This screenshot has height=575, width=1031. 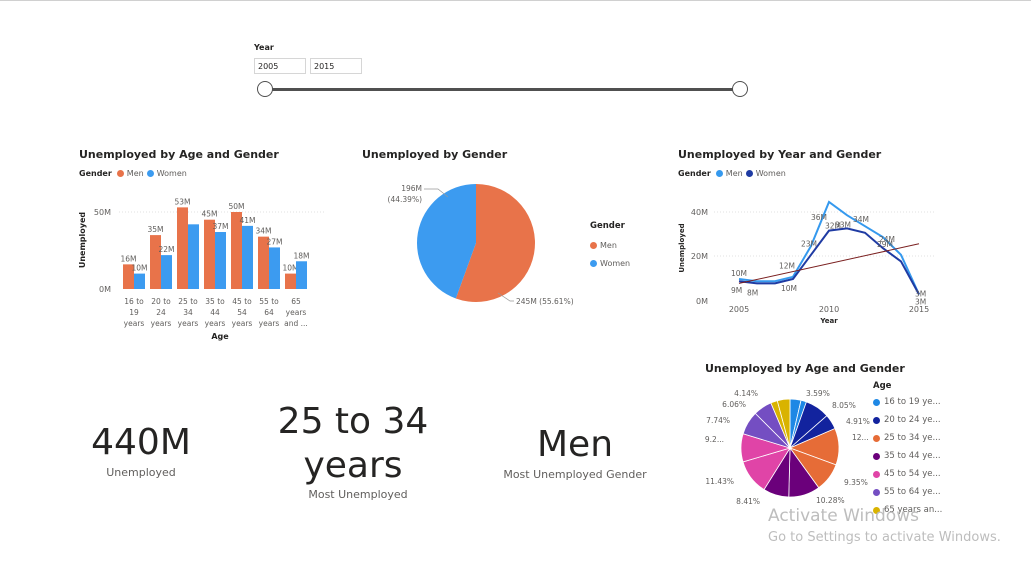 I want to click on bar-chart-title: Unemployed by Age and Gender, so click(x=179, y=154).